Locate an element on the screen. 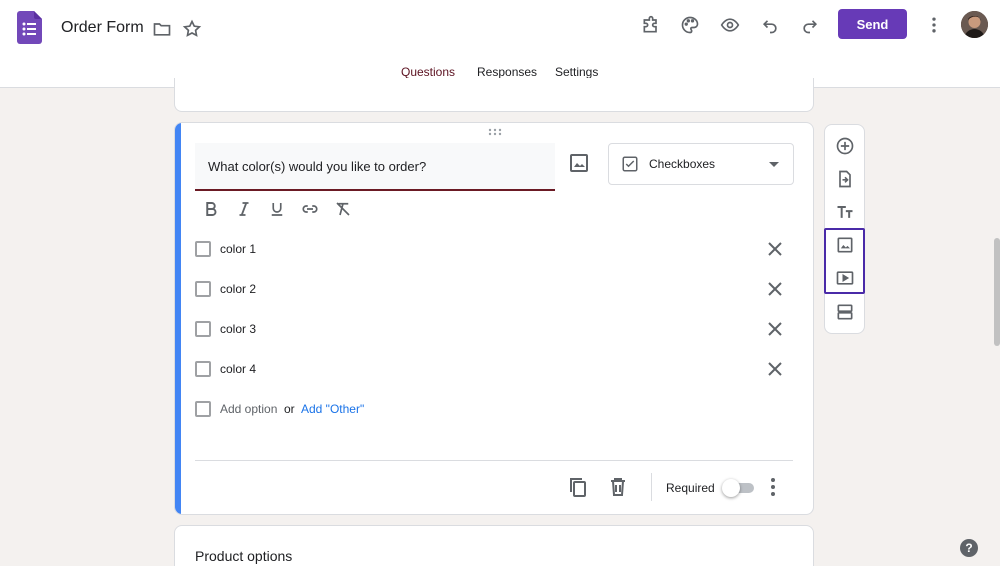  preview-icon is located at coordinates (730, 25).